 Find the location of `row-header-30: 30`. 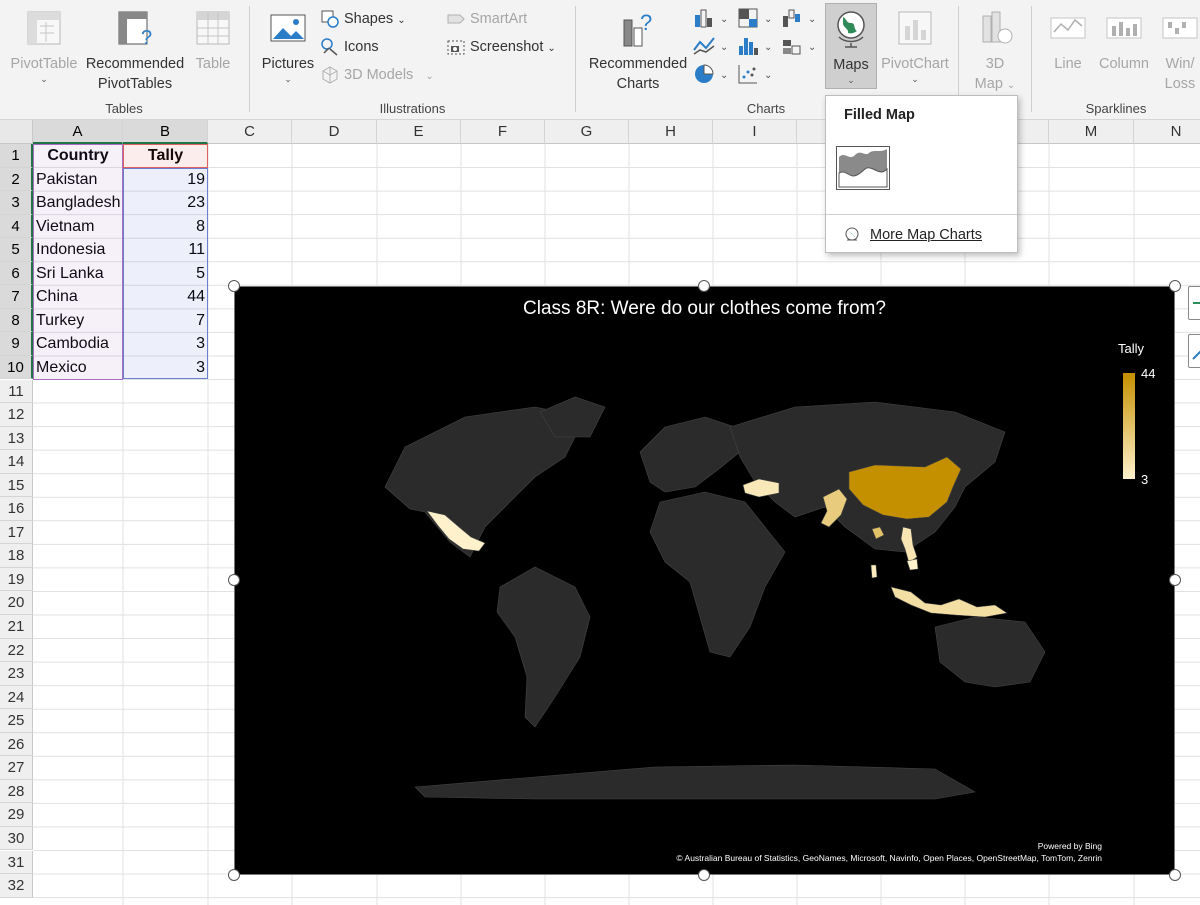

row-header-30: 30 is located at coordinates (16, 838).